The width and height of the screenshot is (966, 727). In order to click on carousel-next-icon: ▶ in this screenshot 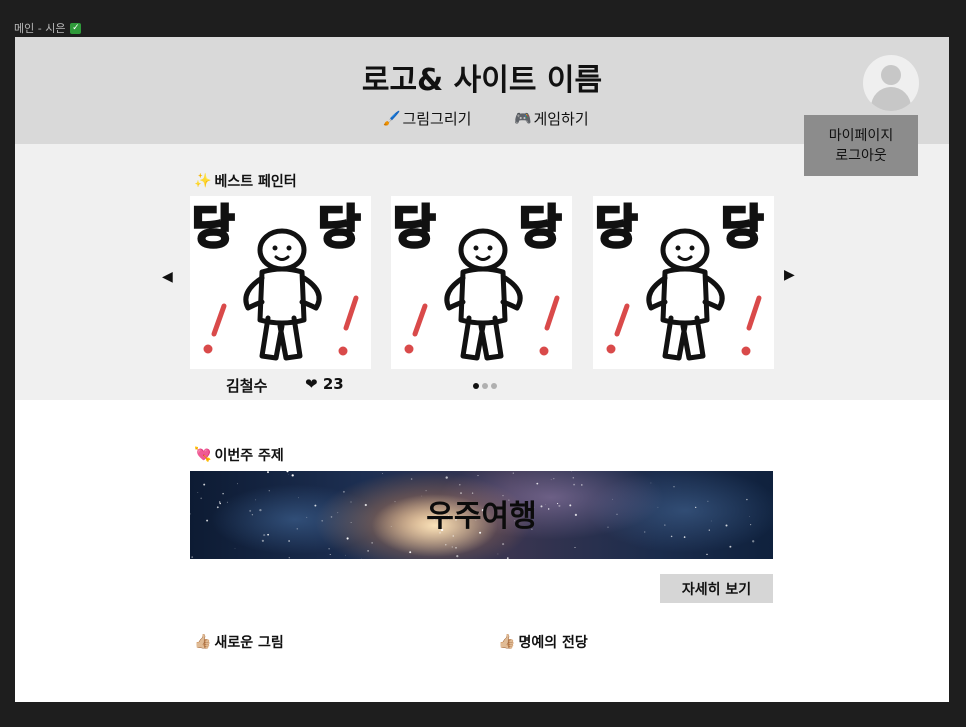, I will do `click(789, 275)`.